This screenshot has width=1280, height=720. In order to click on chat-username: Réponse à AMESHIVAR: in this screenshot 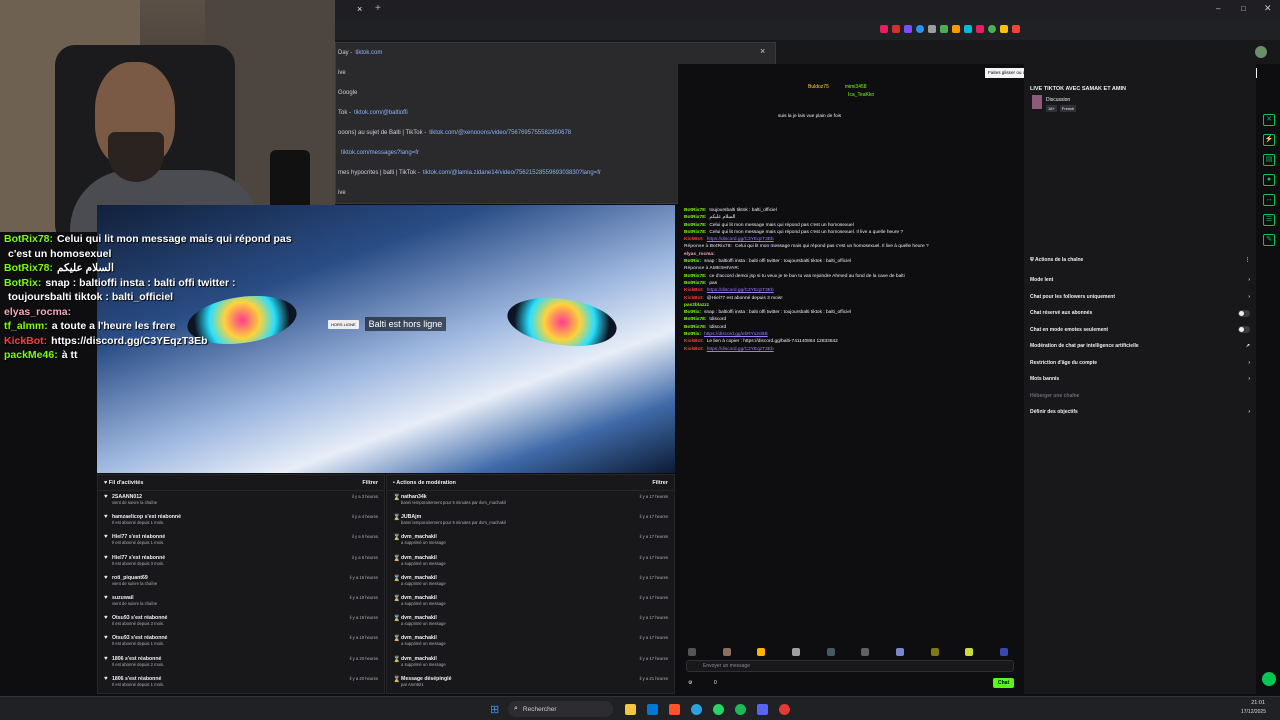, I will do `click(711, 268)`.